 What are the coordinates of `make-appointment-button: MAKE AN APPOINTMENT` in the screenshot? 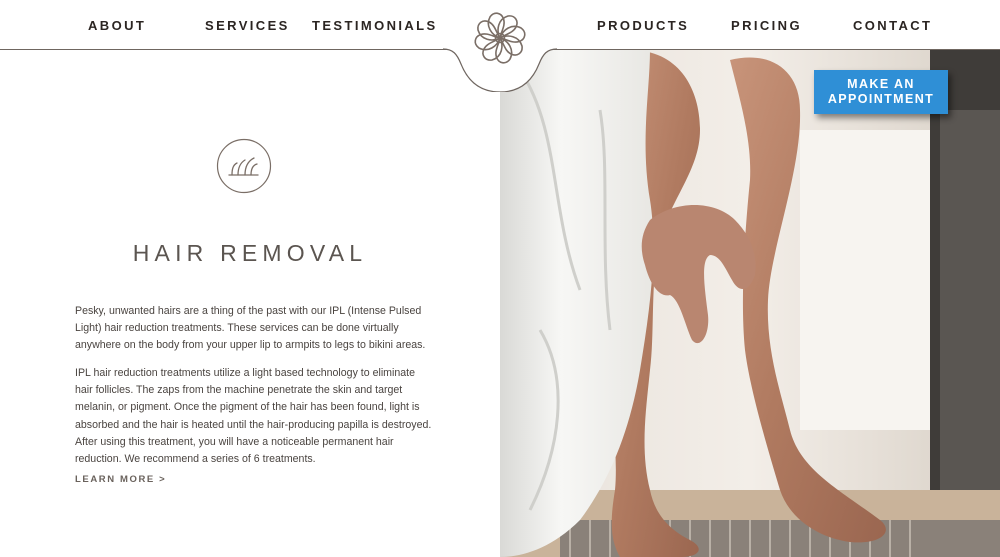 It's located at (881, 92).